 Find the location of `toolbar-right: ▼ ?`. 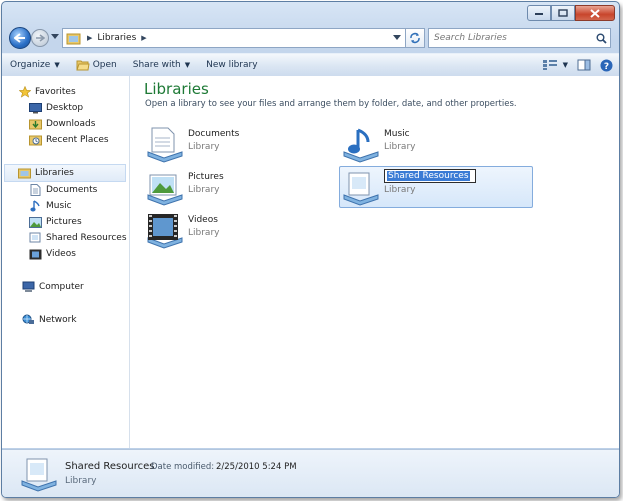

toolbar-right: ▼ ? is located at coordinates (577, 65).